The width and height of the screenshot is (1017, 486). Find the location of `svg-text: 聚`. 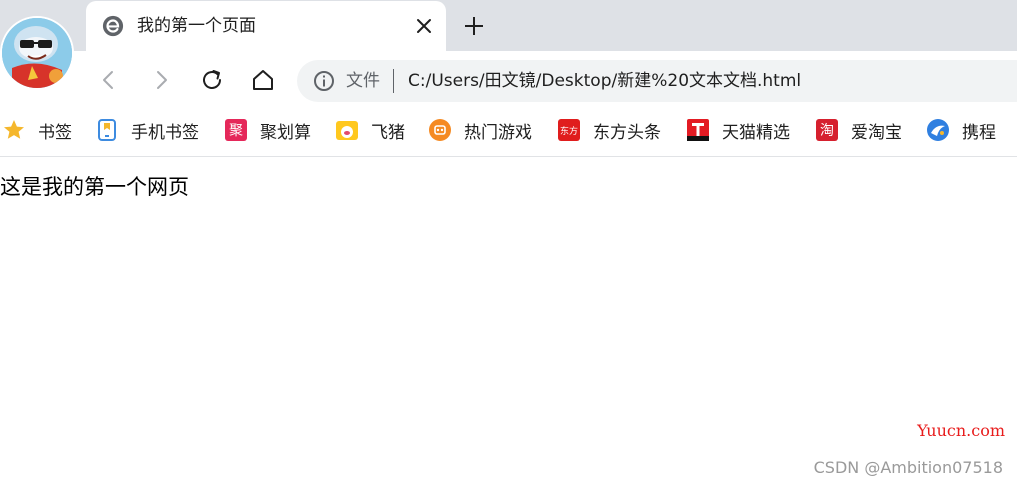

svg-text: 聚 is located at coordinates (236, 131).